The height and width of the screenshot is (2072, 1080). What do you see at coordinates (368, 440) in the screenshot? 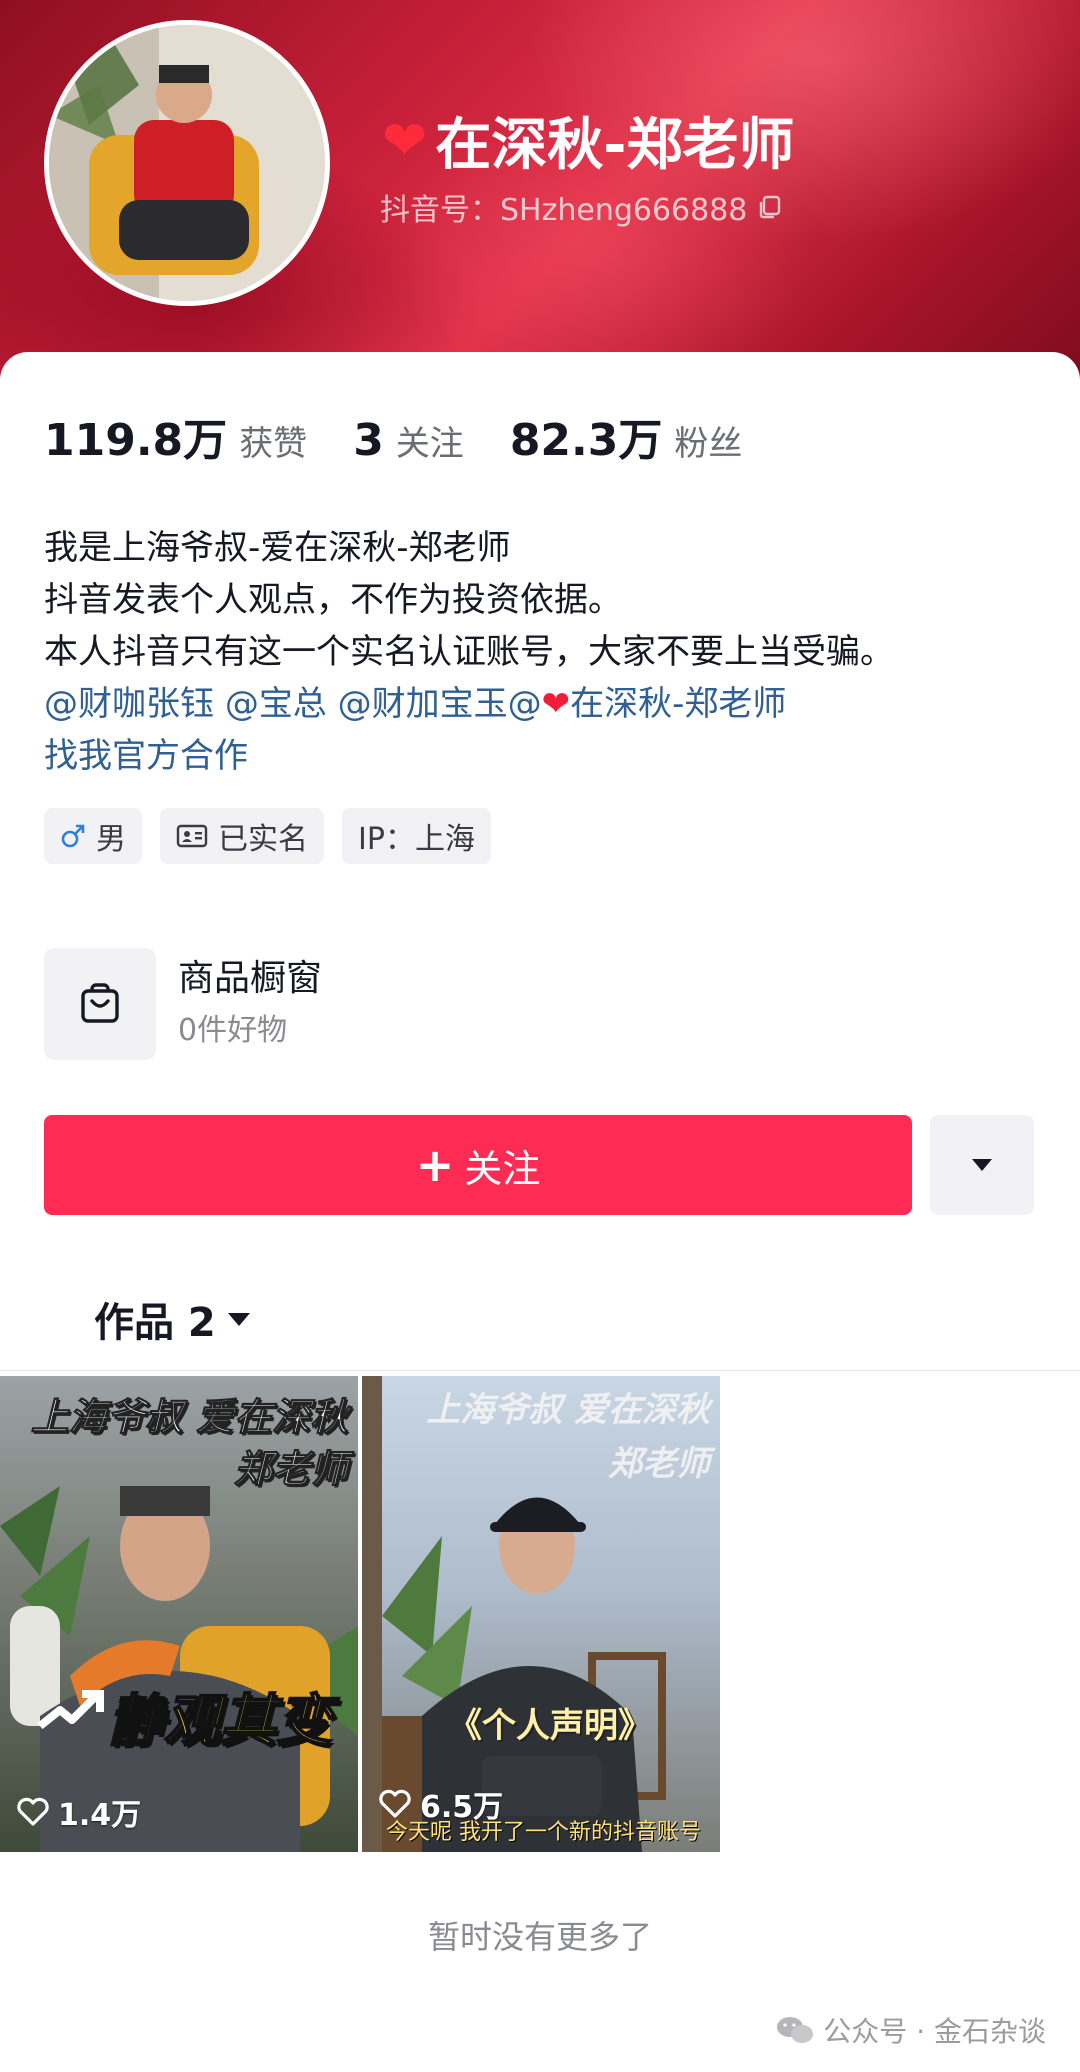
I see `following-count: 3` at bounding box center [368, 440].